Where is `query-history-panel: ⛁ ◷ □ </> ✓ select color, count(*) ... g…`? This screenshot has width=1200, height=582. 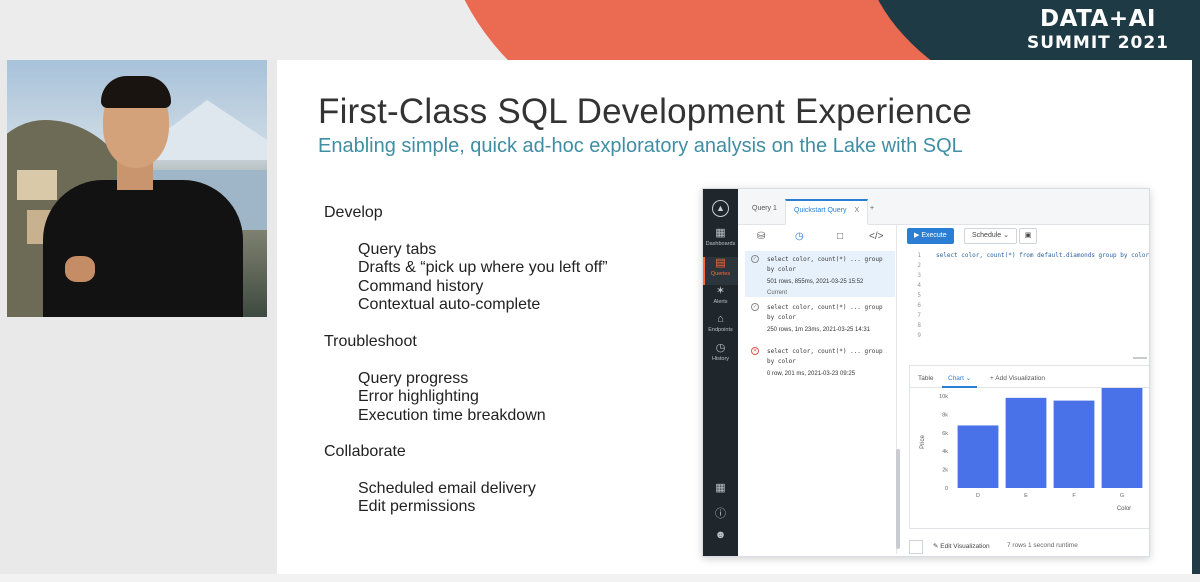
query-history-panel: ⛁ ◷ □ </> ✓ select color, count(*) ... g… is located at coordinates (820, 389).